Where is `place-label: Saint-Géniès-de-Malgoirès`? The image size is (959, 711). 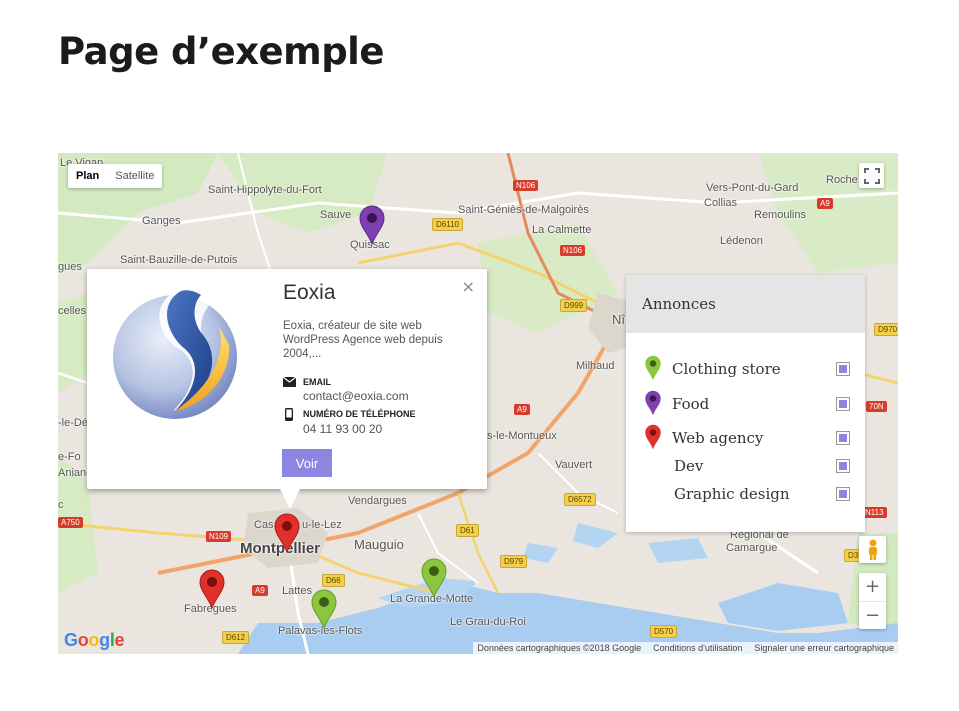 place-label: Saint-Géniès-de-Malgoirès is located at coordinates (523, 210).